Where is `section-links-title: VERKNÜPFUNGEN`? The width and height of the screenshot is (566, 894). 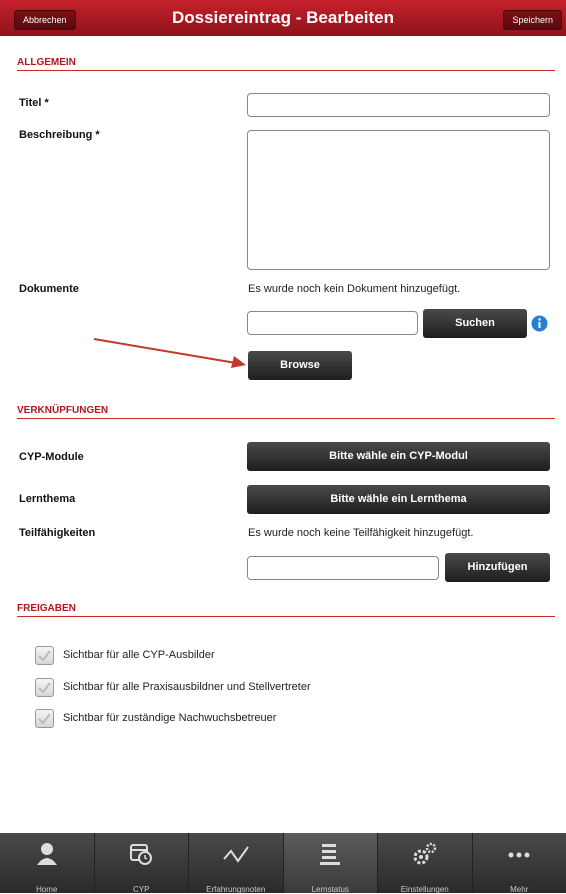 section-links-title: VERKNÜPFUNGEN is located at coordinates (286, 412).